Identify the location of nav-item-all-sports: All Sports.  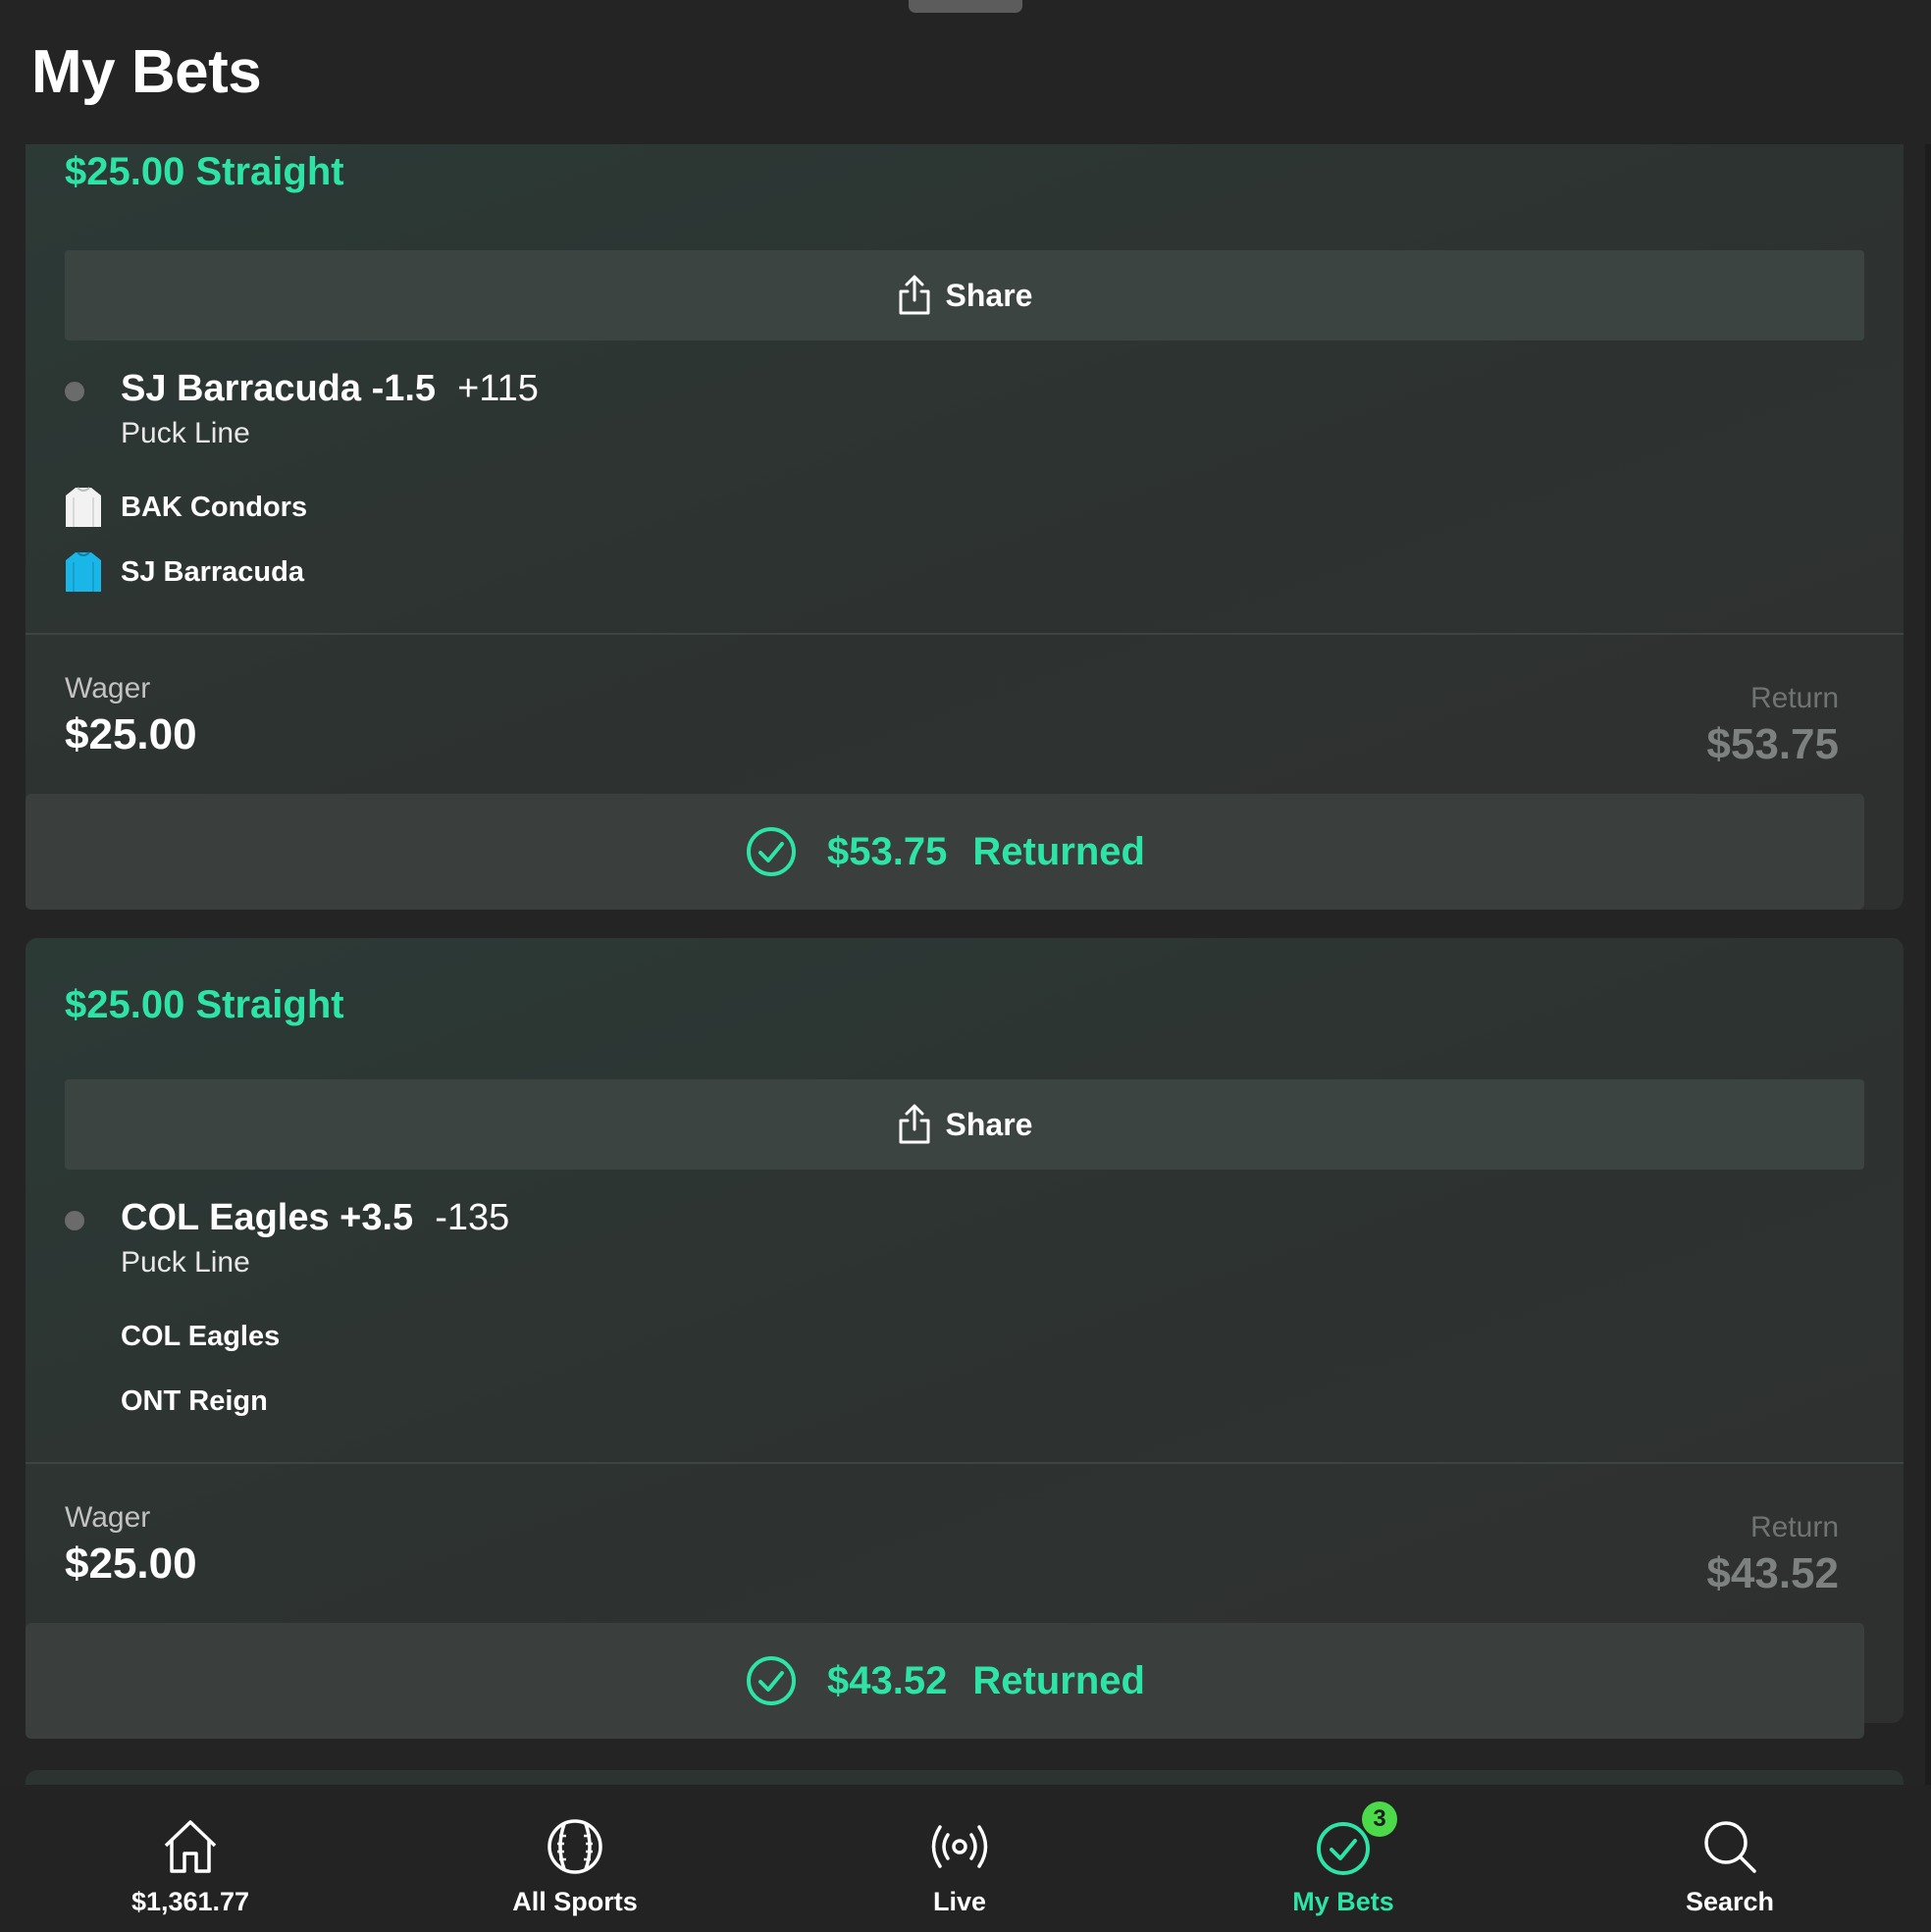
(575, 1858).